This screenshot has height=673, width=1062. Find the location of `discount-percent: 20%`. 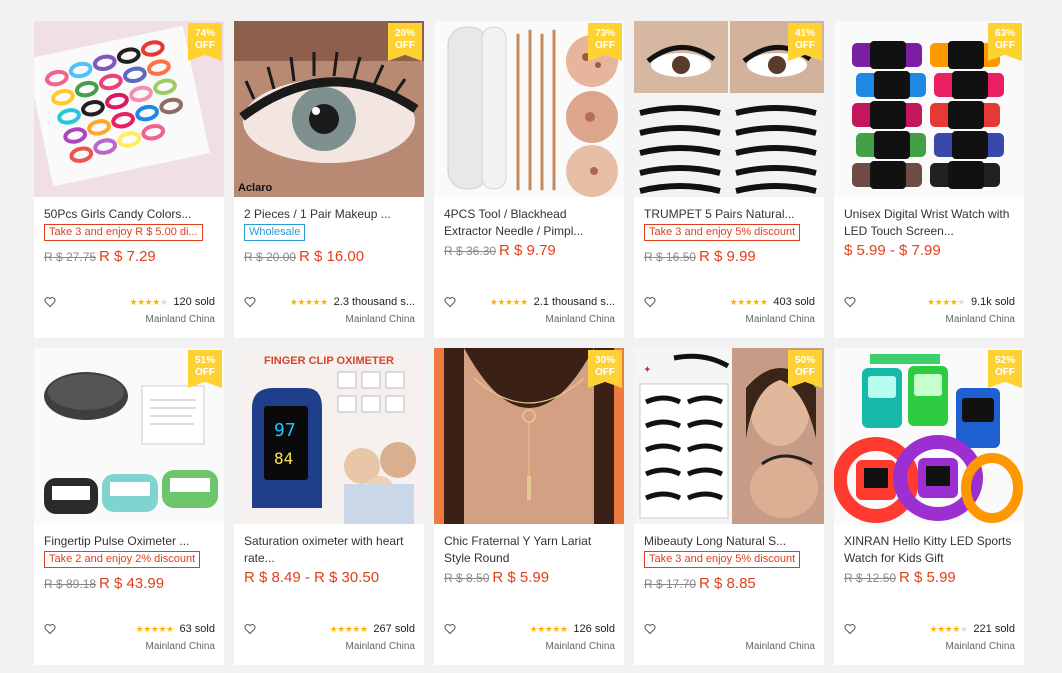

discount-percent: 20% is located at coordinates (404, 33).